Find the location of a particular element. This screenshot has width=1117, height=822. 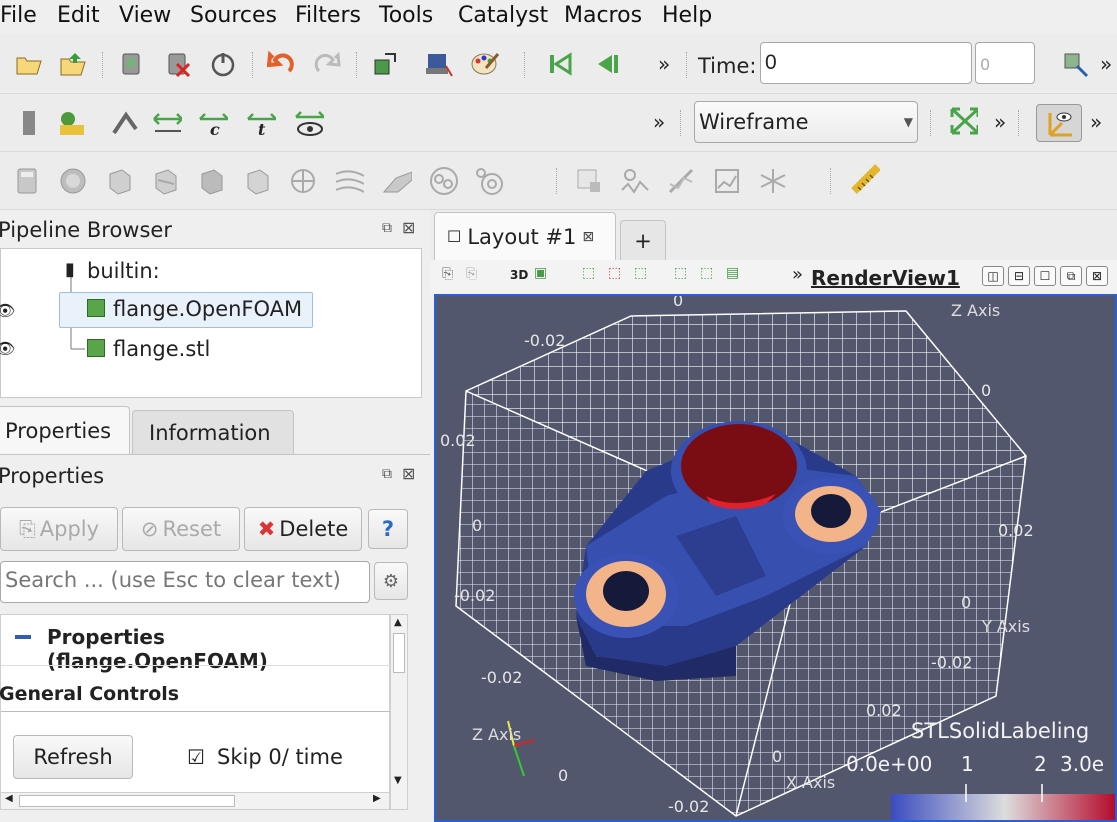

menu-view: View is located at coordinates (145, 15).